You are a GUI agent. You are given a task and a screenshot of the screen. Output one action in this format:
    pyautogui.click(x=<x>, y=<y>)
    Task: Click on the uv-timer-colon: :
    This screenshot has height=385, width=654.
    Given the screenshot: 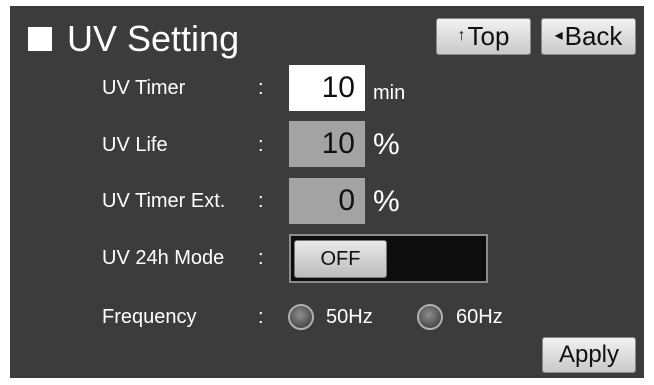 What is the action you would take?
    pyautogui.click(x=261, y=88)
    